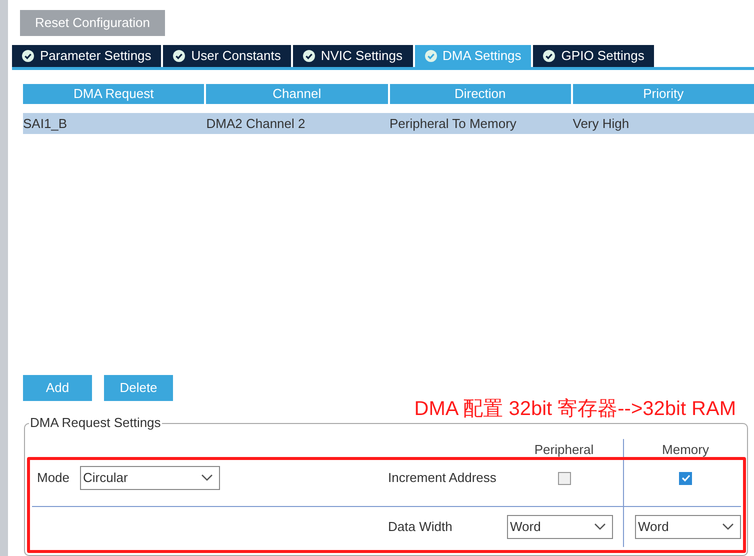  I want to click on tab: NVIC Settings, so click(352, 56).